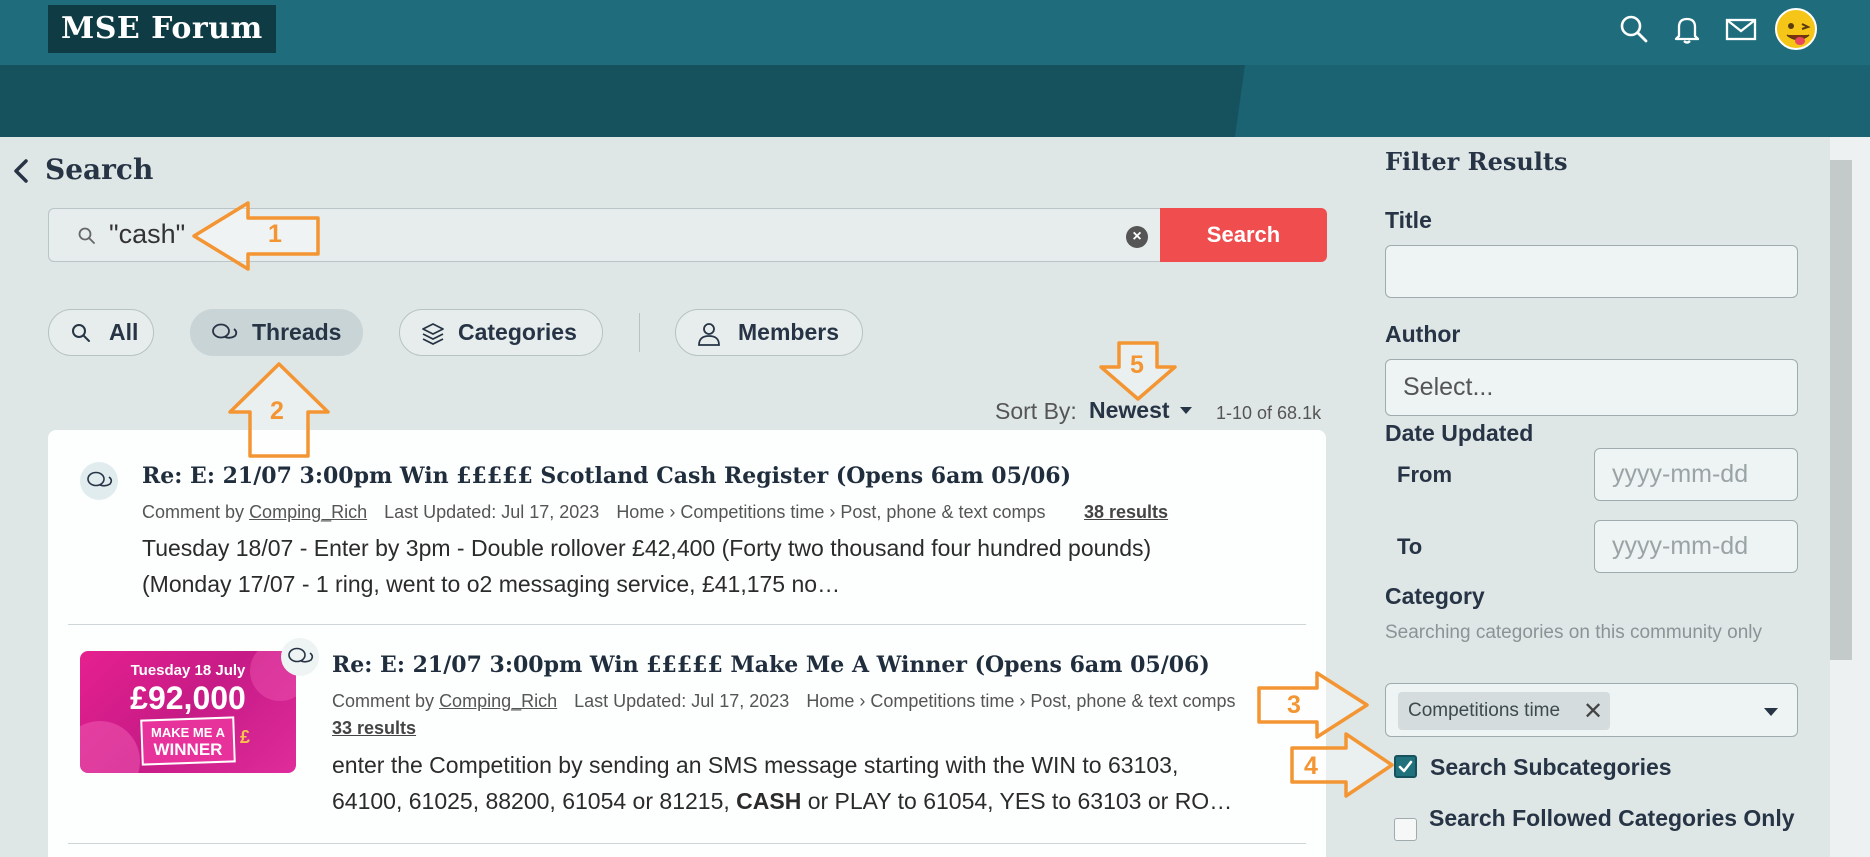 This screenshot has width=1870, height=857. Describe the element at coordinates (433, 334) in the screenshot. I see `layers-icon` at that location.